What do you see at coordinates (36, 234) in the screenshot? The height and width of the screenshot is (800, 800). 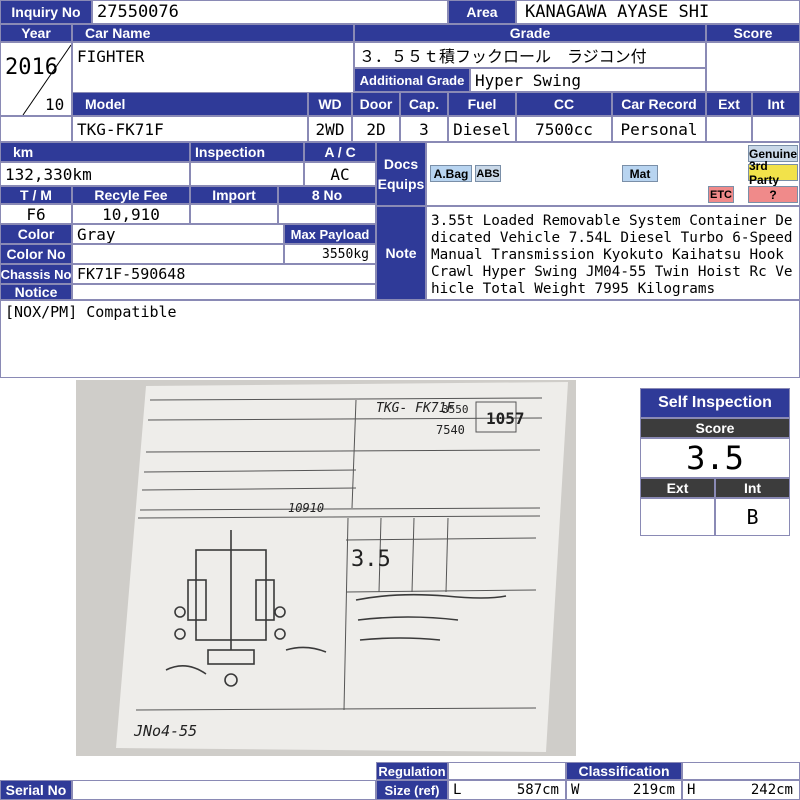 I see `color-label: Color` at bounding box center [36, 234].